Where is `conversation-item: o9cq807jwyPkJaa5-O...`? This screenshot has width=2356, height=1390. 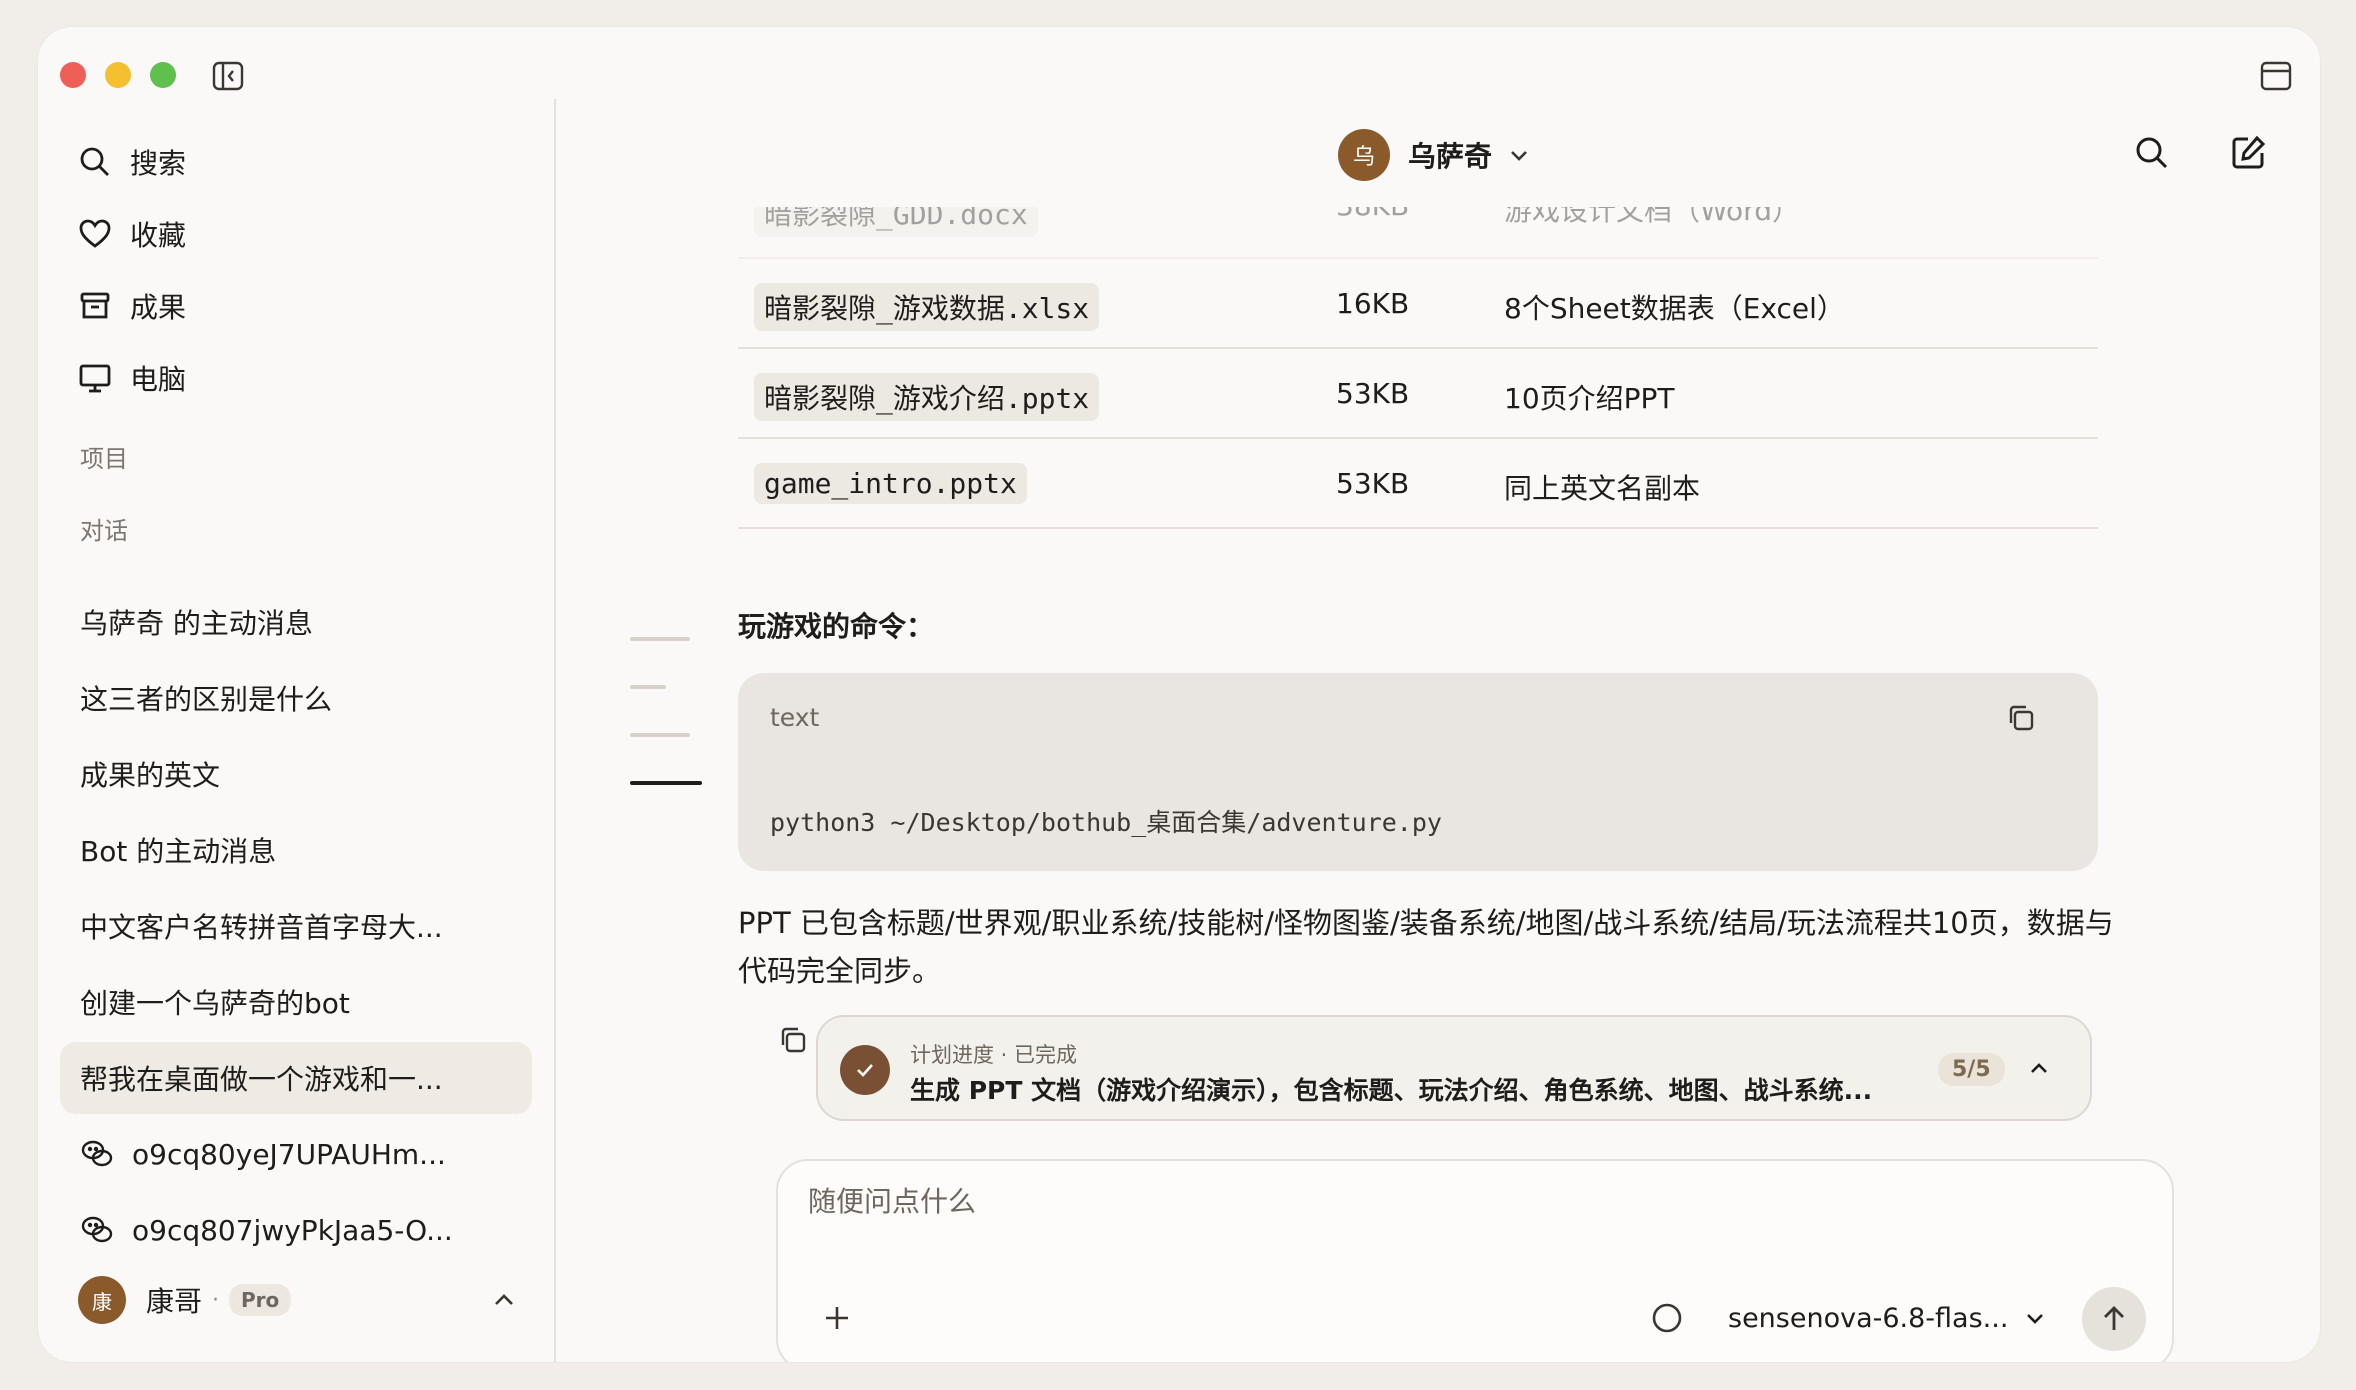 conversation-item: o9cq807jwyPkJaa5-O... is located at coordinates (296, 1230).